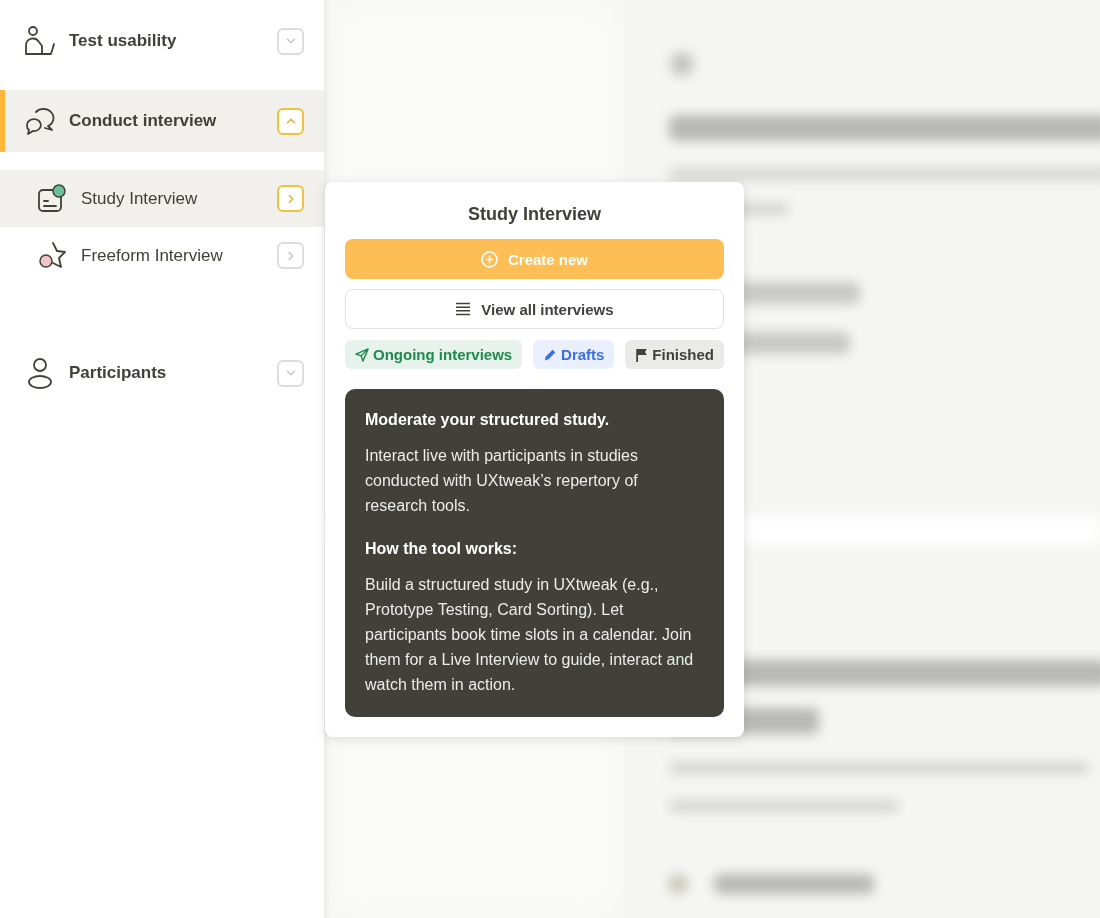 The image size is (1100, 918). What do you see at coordinates (162, 121) in the screenshot?
I see `nav-item: Conduct interview` at bounding box center [162, 121].